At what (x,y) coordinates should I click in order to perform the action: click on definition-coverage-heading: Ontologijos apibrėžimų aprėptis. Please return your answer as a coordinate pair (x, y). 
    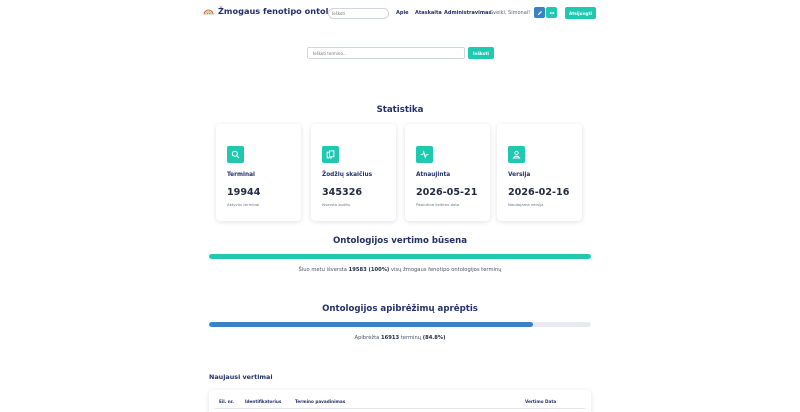
    Looking at the image, I should click on (400, 309).